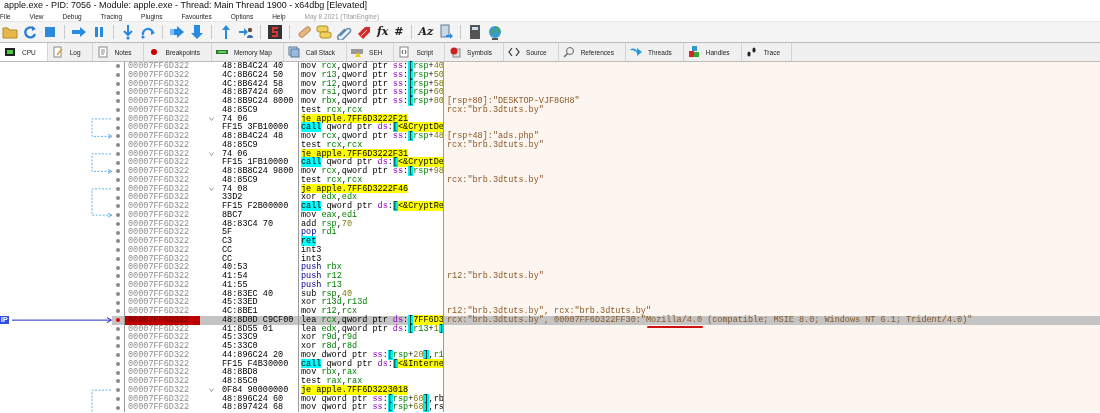 The width and height of the screenshot is (1100, 413). I want to click on bytes-cell: 74 08, so click(235, 189).